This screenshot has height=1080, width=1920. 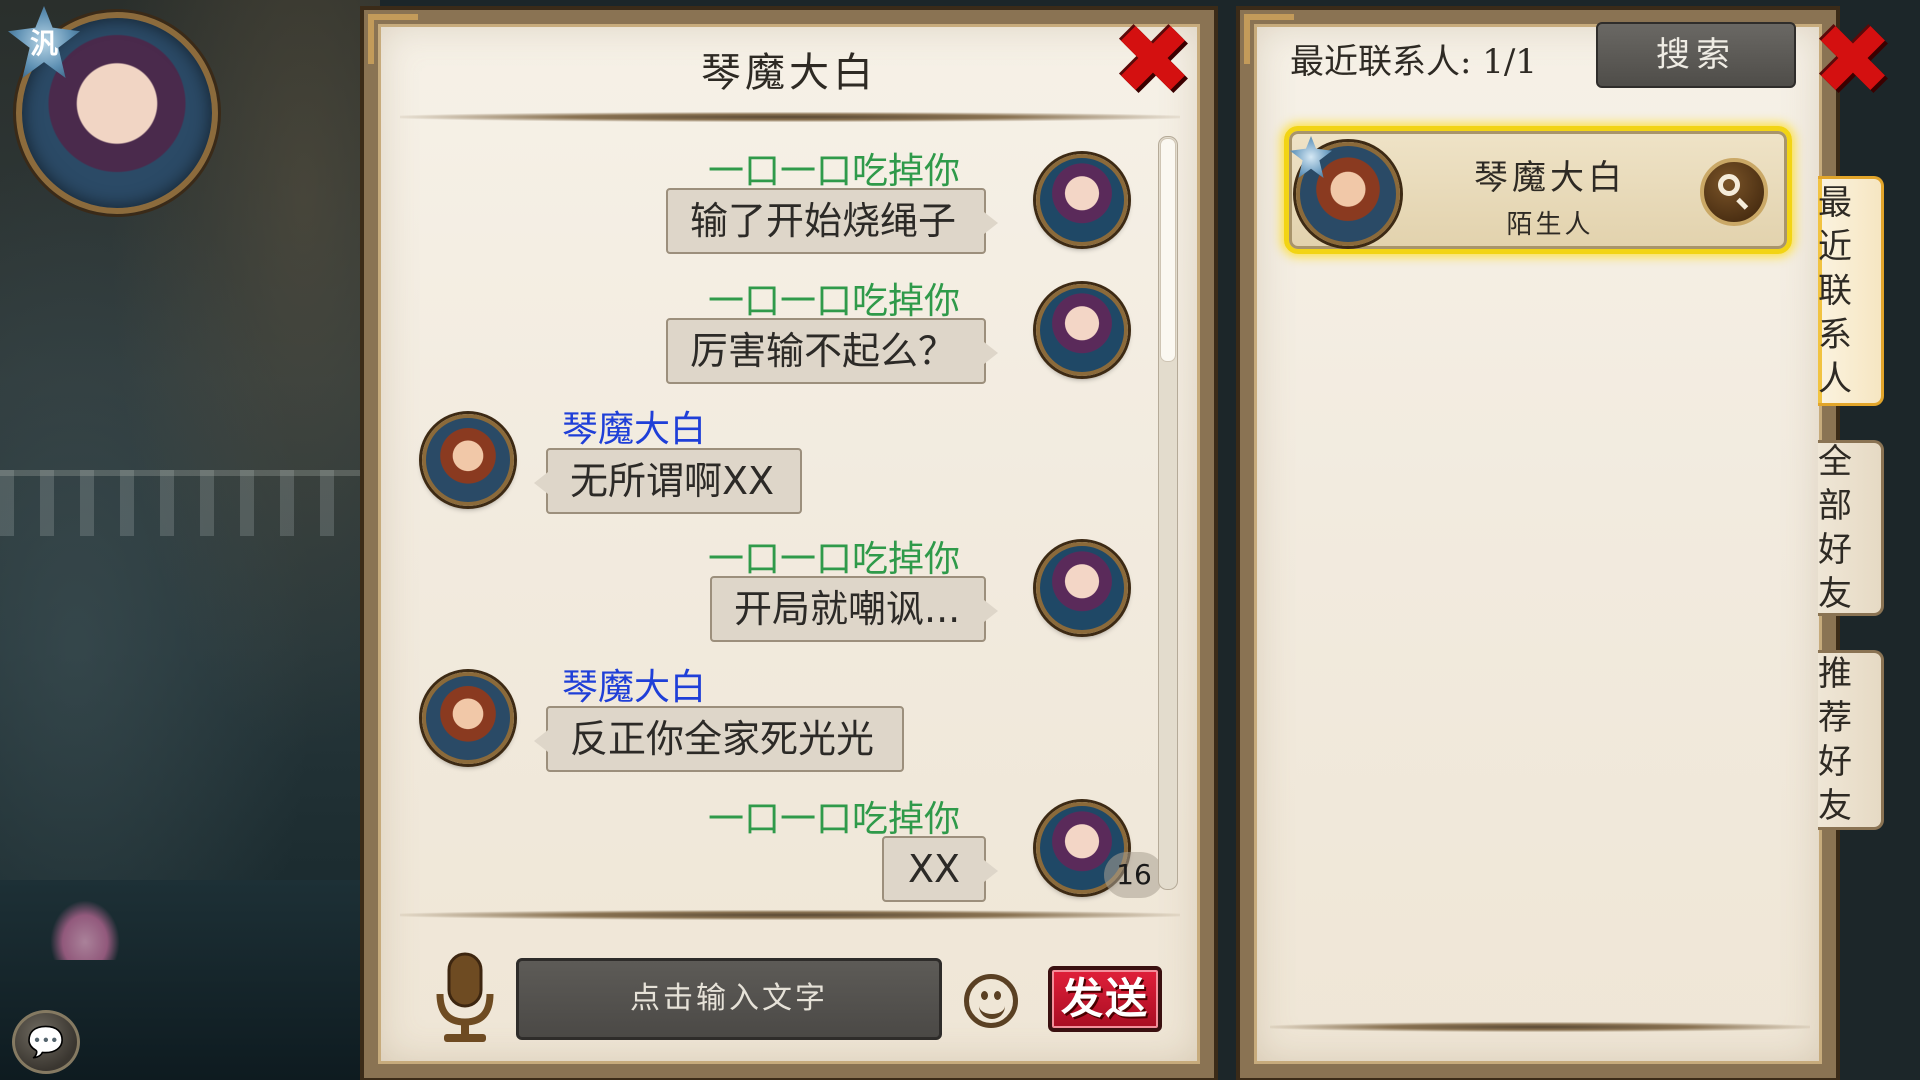 I want to click on chat-bubble-icon: 💬, so click(x=46, y=1042).